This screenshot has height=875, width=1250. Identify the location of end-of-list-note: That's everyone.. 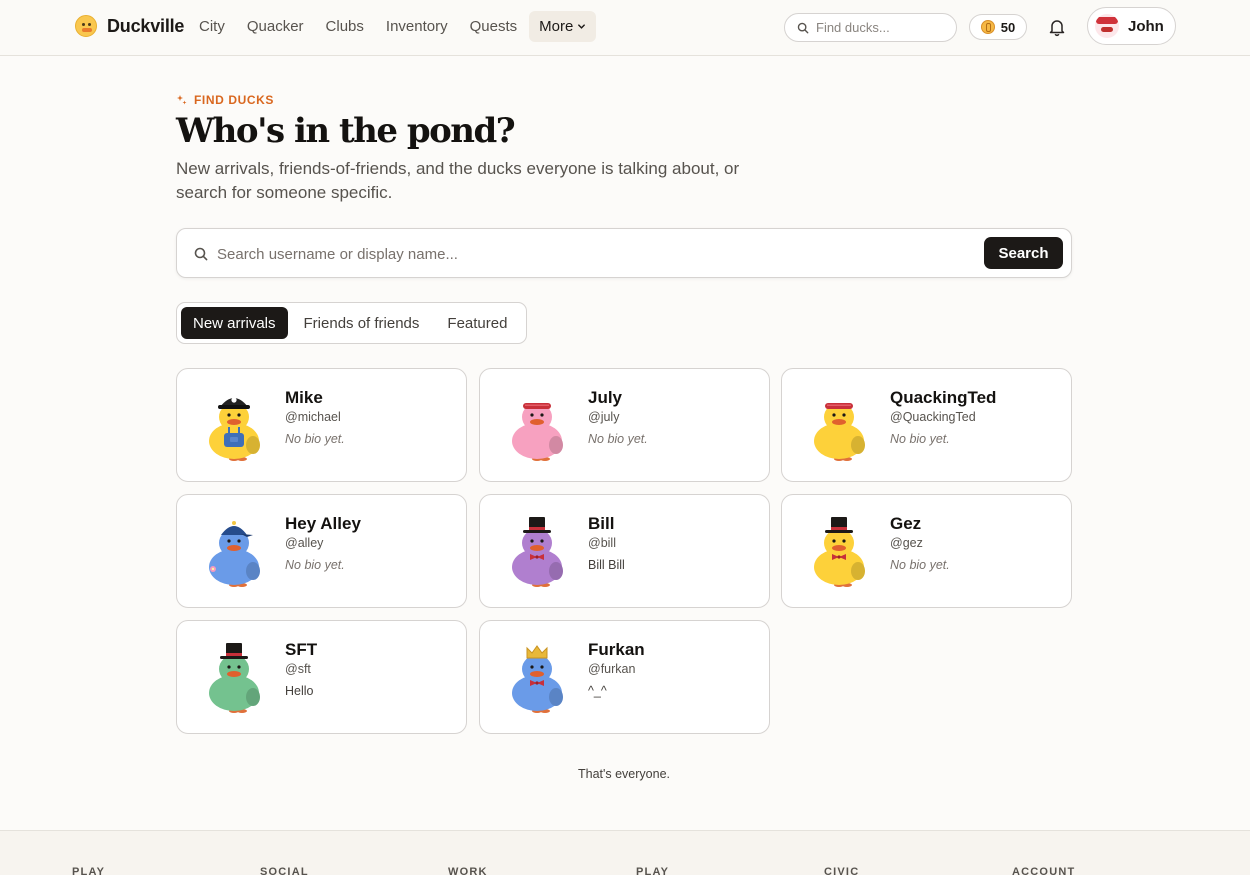
(624, 774).